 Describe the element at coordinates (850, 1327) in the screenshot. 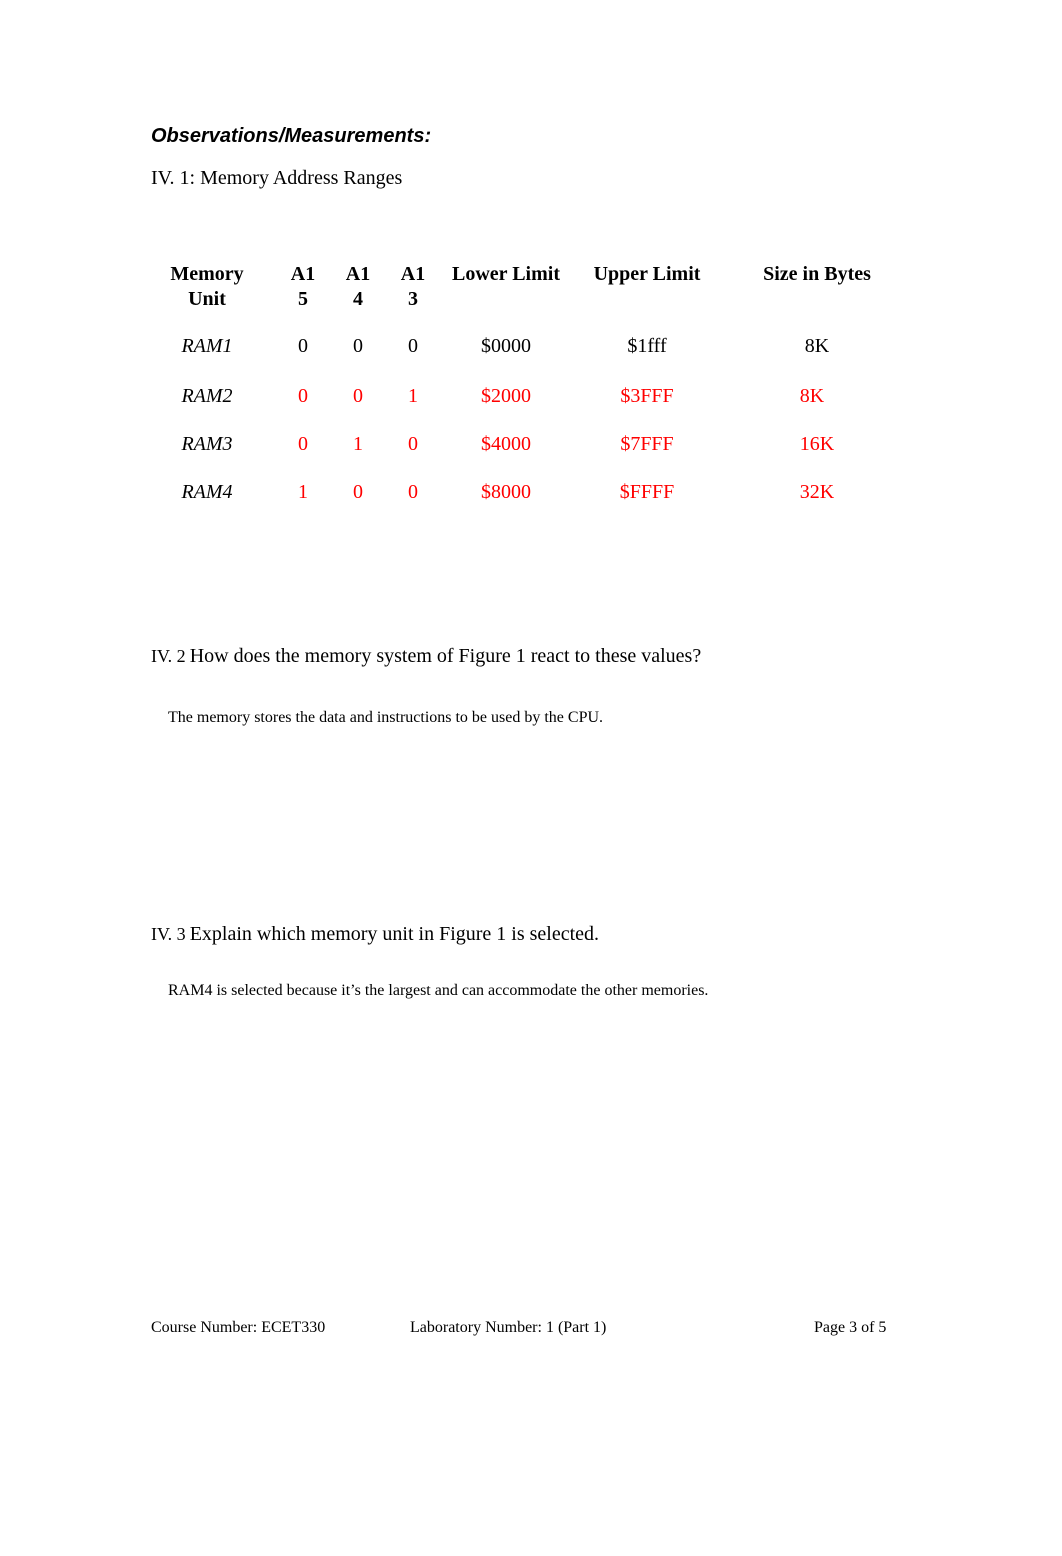

I see `footer-page-number: Page 3 of 5` at that location.